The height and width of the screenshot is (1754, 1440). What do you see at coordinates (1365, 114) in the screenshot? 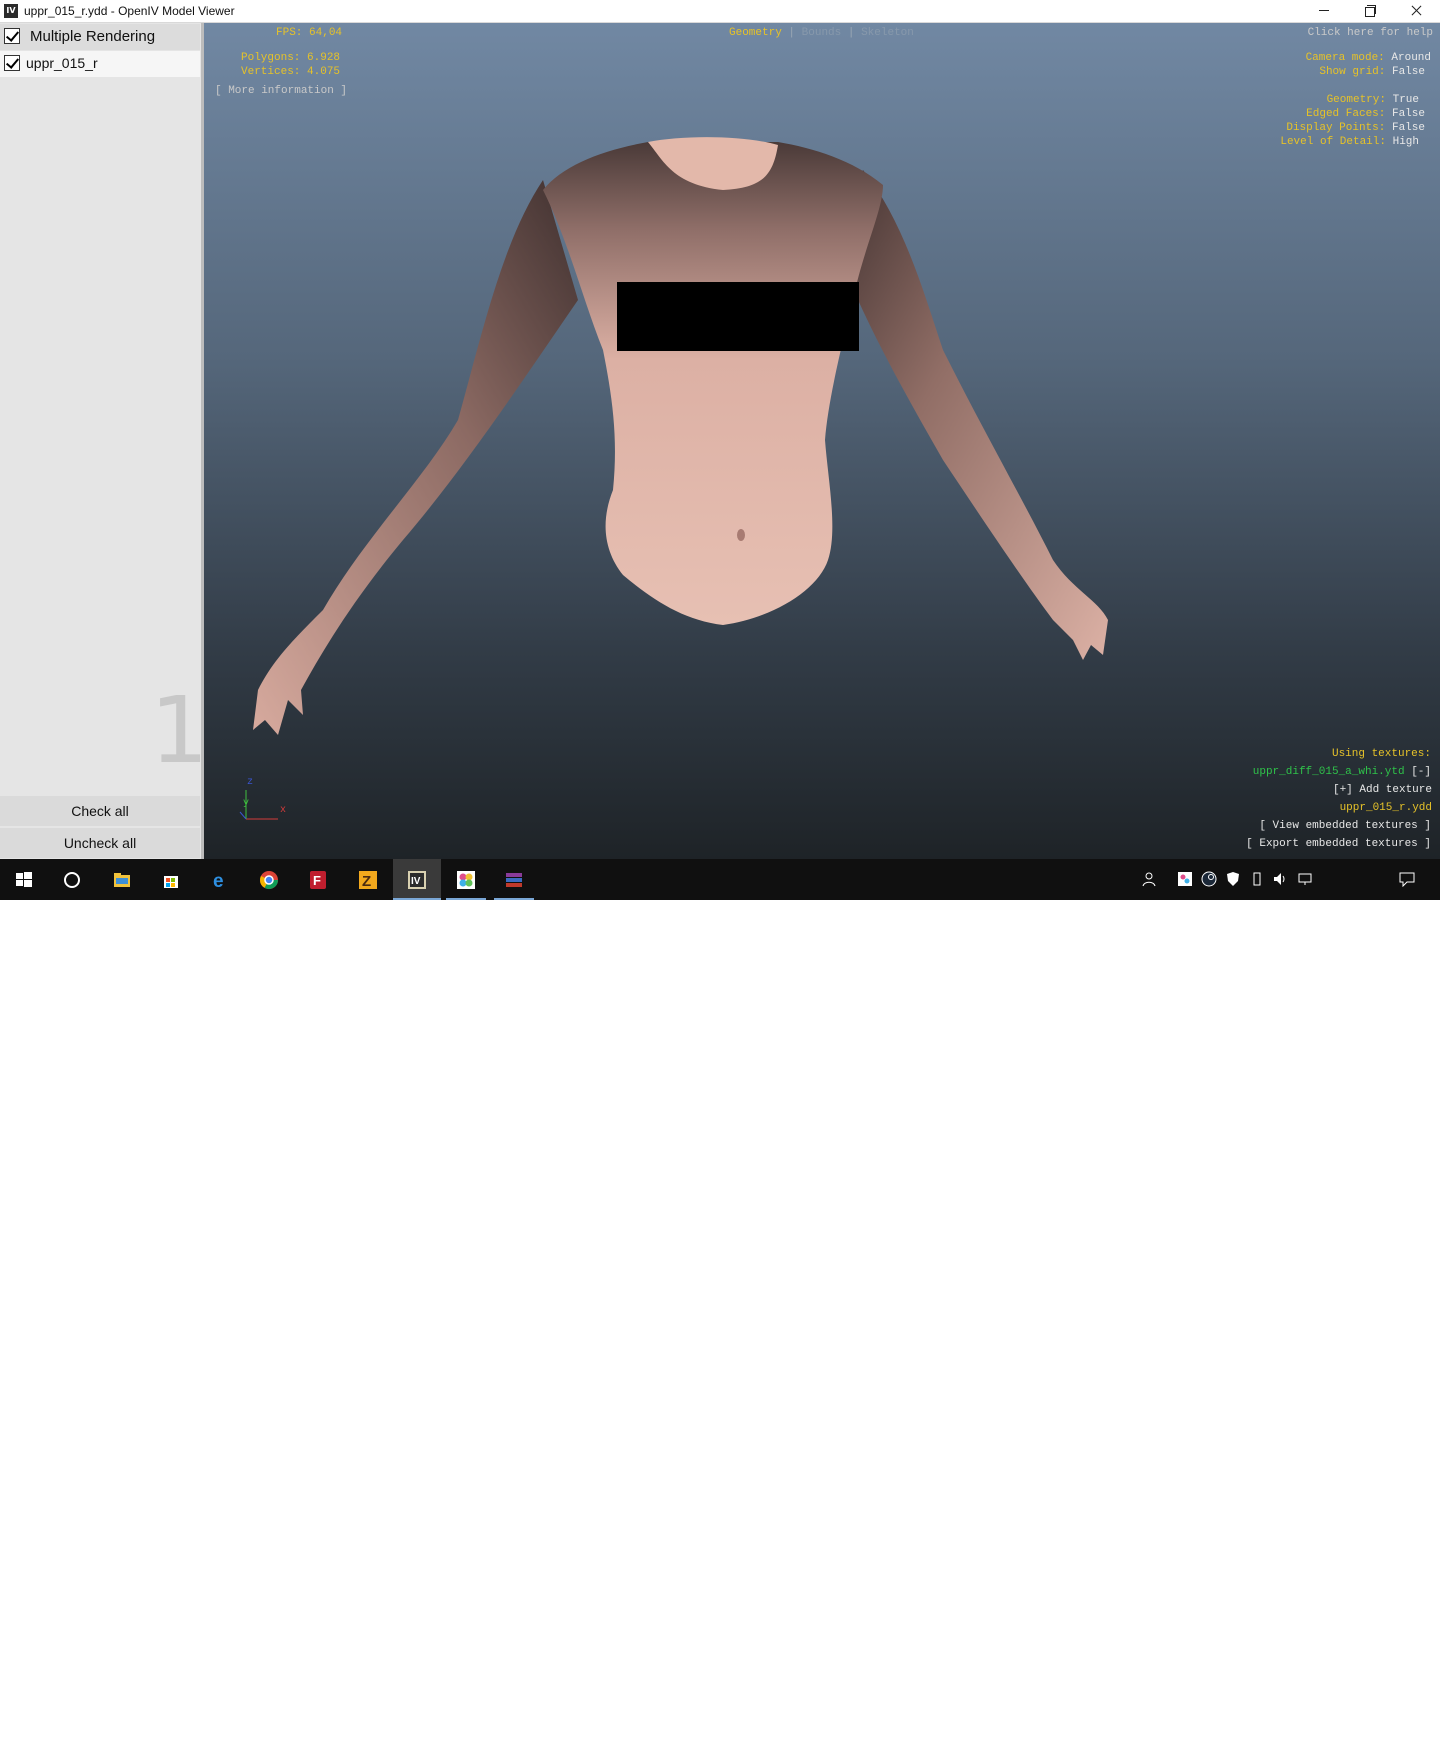
I see `edged-faces-setting: Edged Faces: False` at bounding box center [1365, 114].